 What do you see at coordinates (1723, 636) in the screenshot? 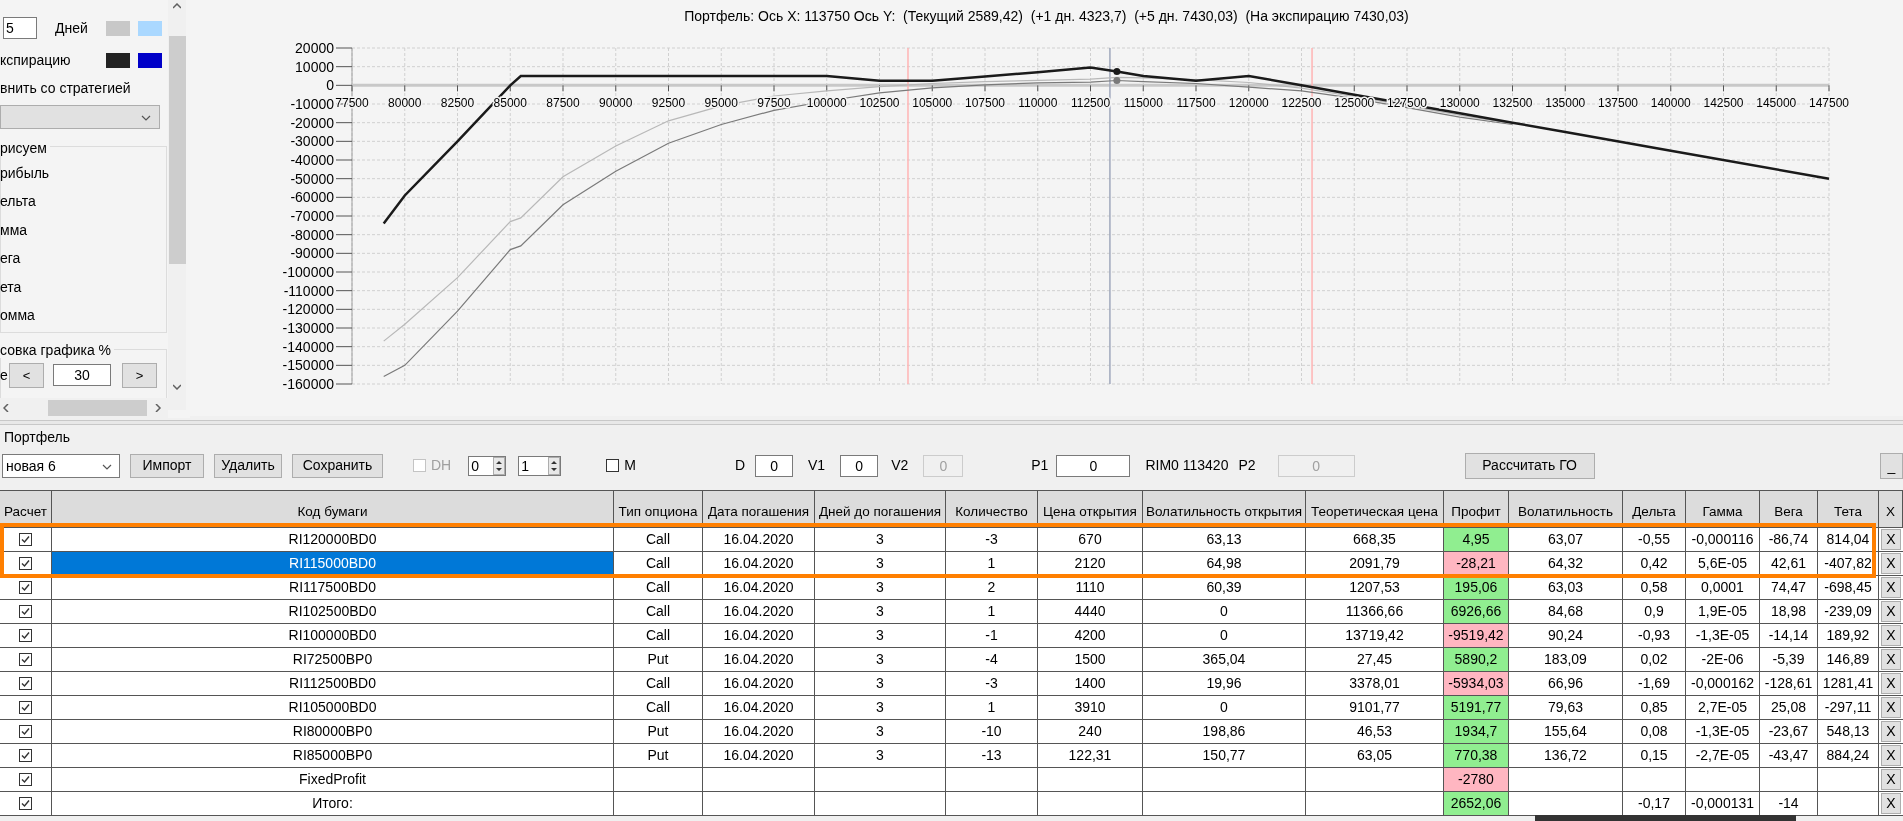
I see `table-cell: -1,3E-05` at bounding box center [1723, 636].